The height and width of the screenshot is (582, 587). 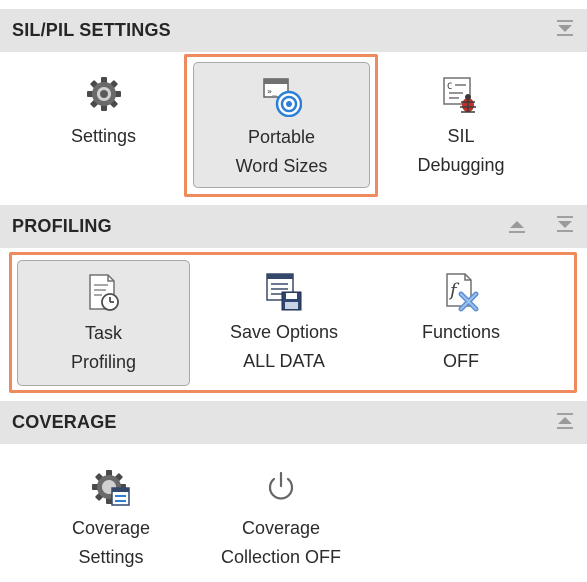 What do you see at coordinates (103, 362) in the screenshot?
I see `task-profiling-label-line2: Profiling` at bounding box center [103, 362].